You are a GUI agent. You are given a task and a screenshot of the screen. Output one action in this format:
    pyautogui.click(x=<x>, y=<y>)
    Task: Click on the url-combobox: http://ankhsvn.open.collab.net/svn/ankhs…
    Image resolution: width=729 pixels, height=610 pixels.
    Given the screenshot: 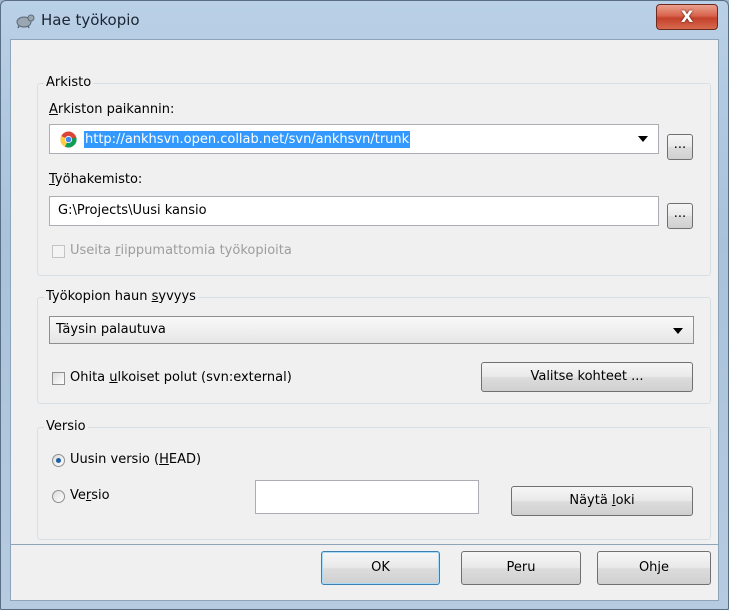 What is the action you would take?
    pyautogui.click(x=354, y=139)
    